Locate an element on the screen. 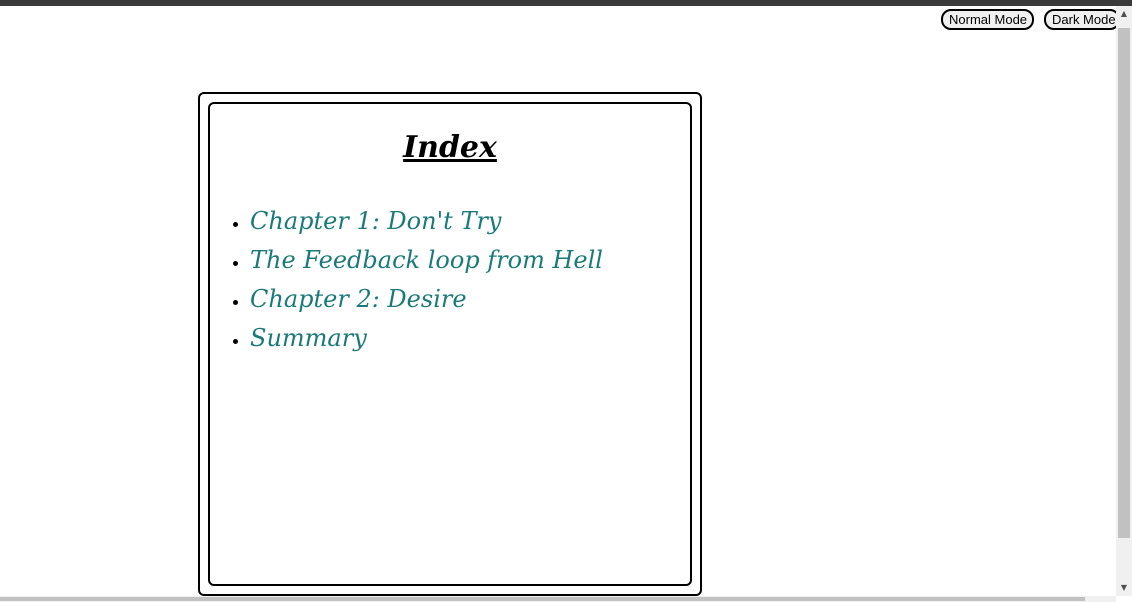 This screenshot has height=602, width=1132. browser-top-bar is located at coordinates (566, 3).